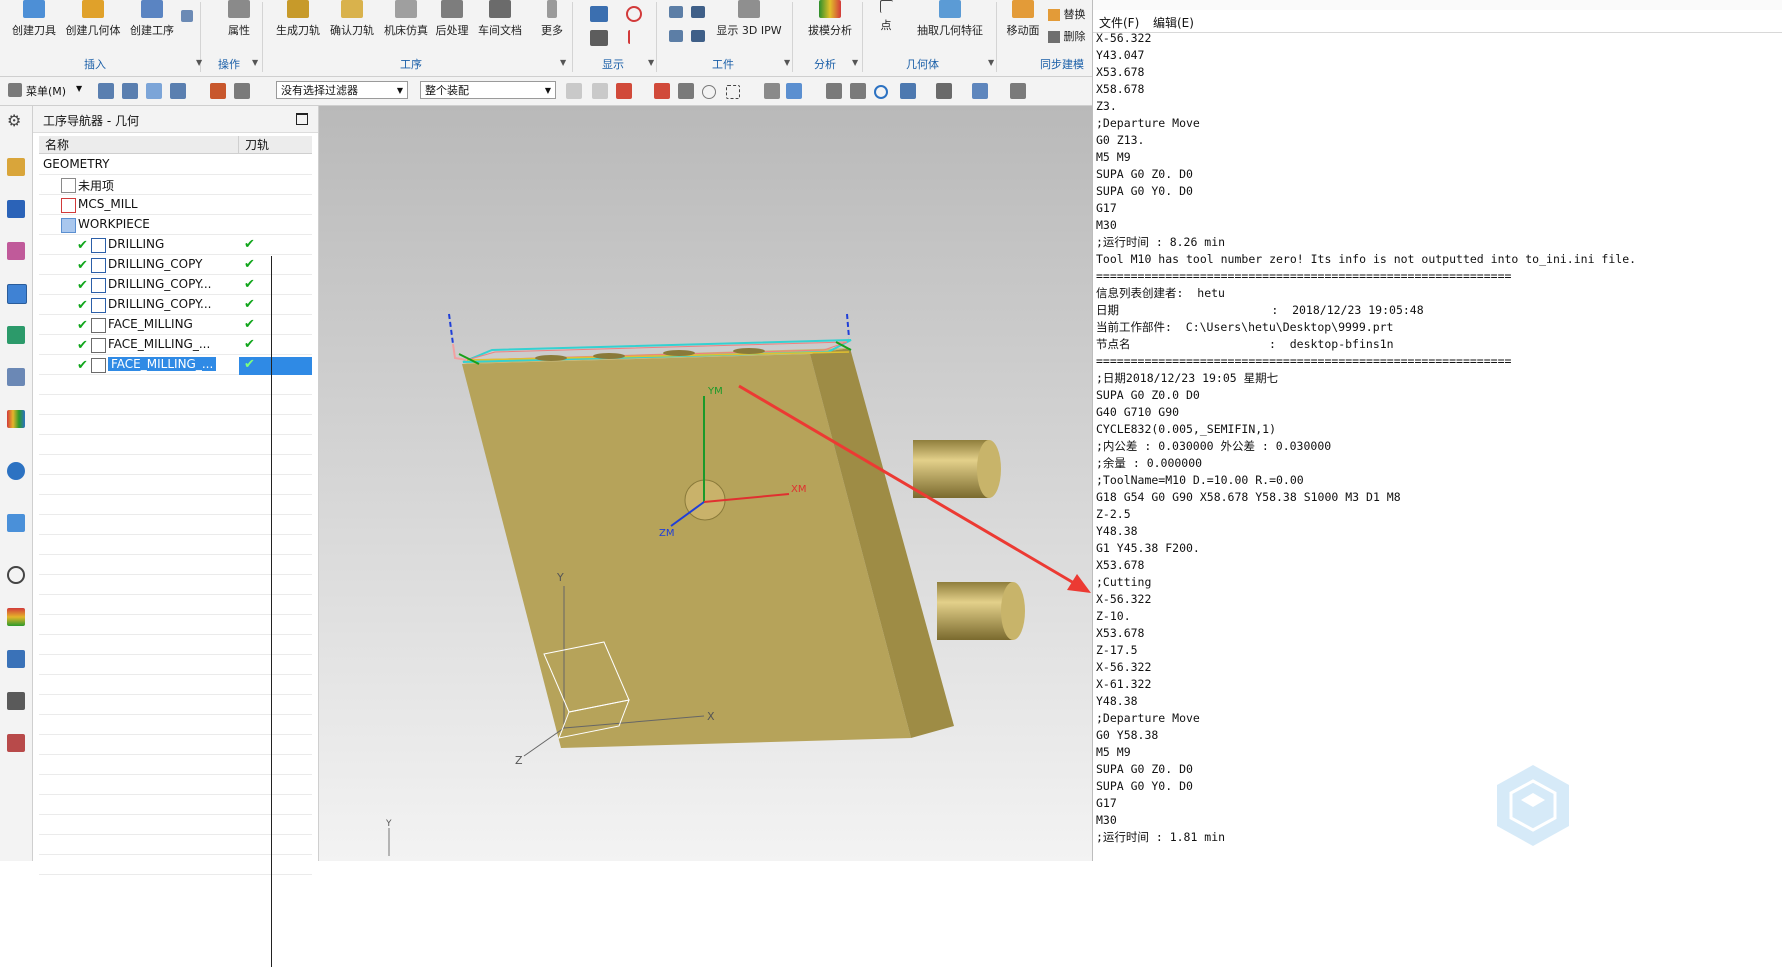 The height and width of the screenshot is (967, 1782). I want to click on move-face-button: 移动面, so click(1023, 19).